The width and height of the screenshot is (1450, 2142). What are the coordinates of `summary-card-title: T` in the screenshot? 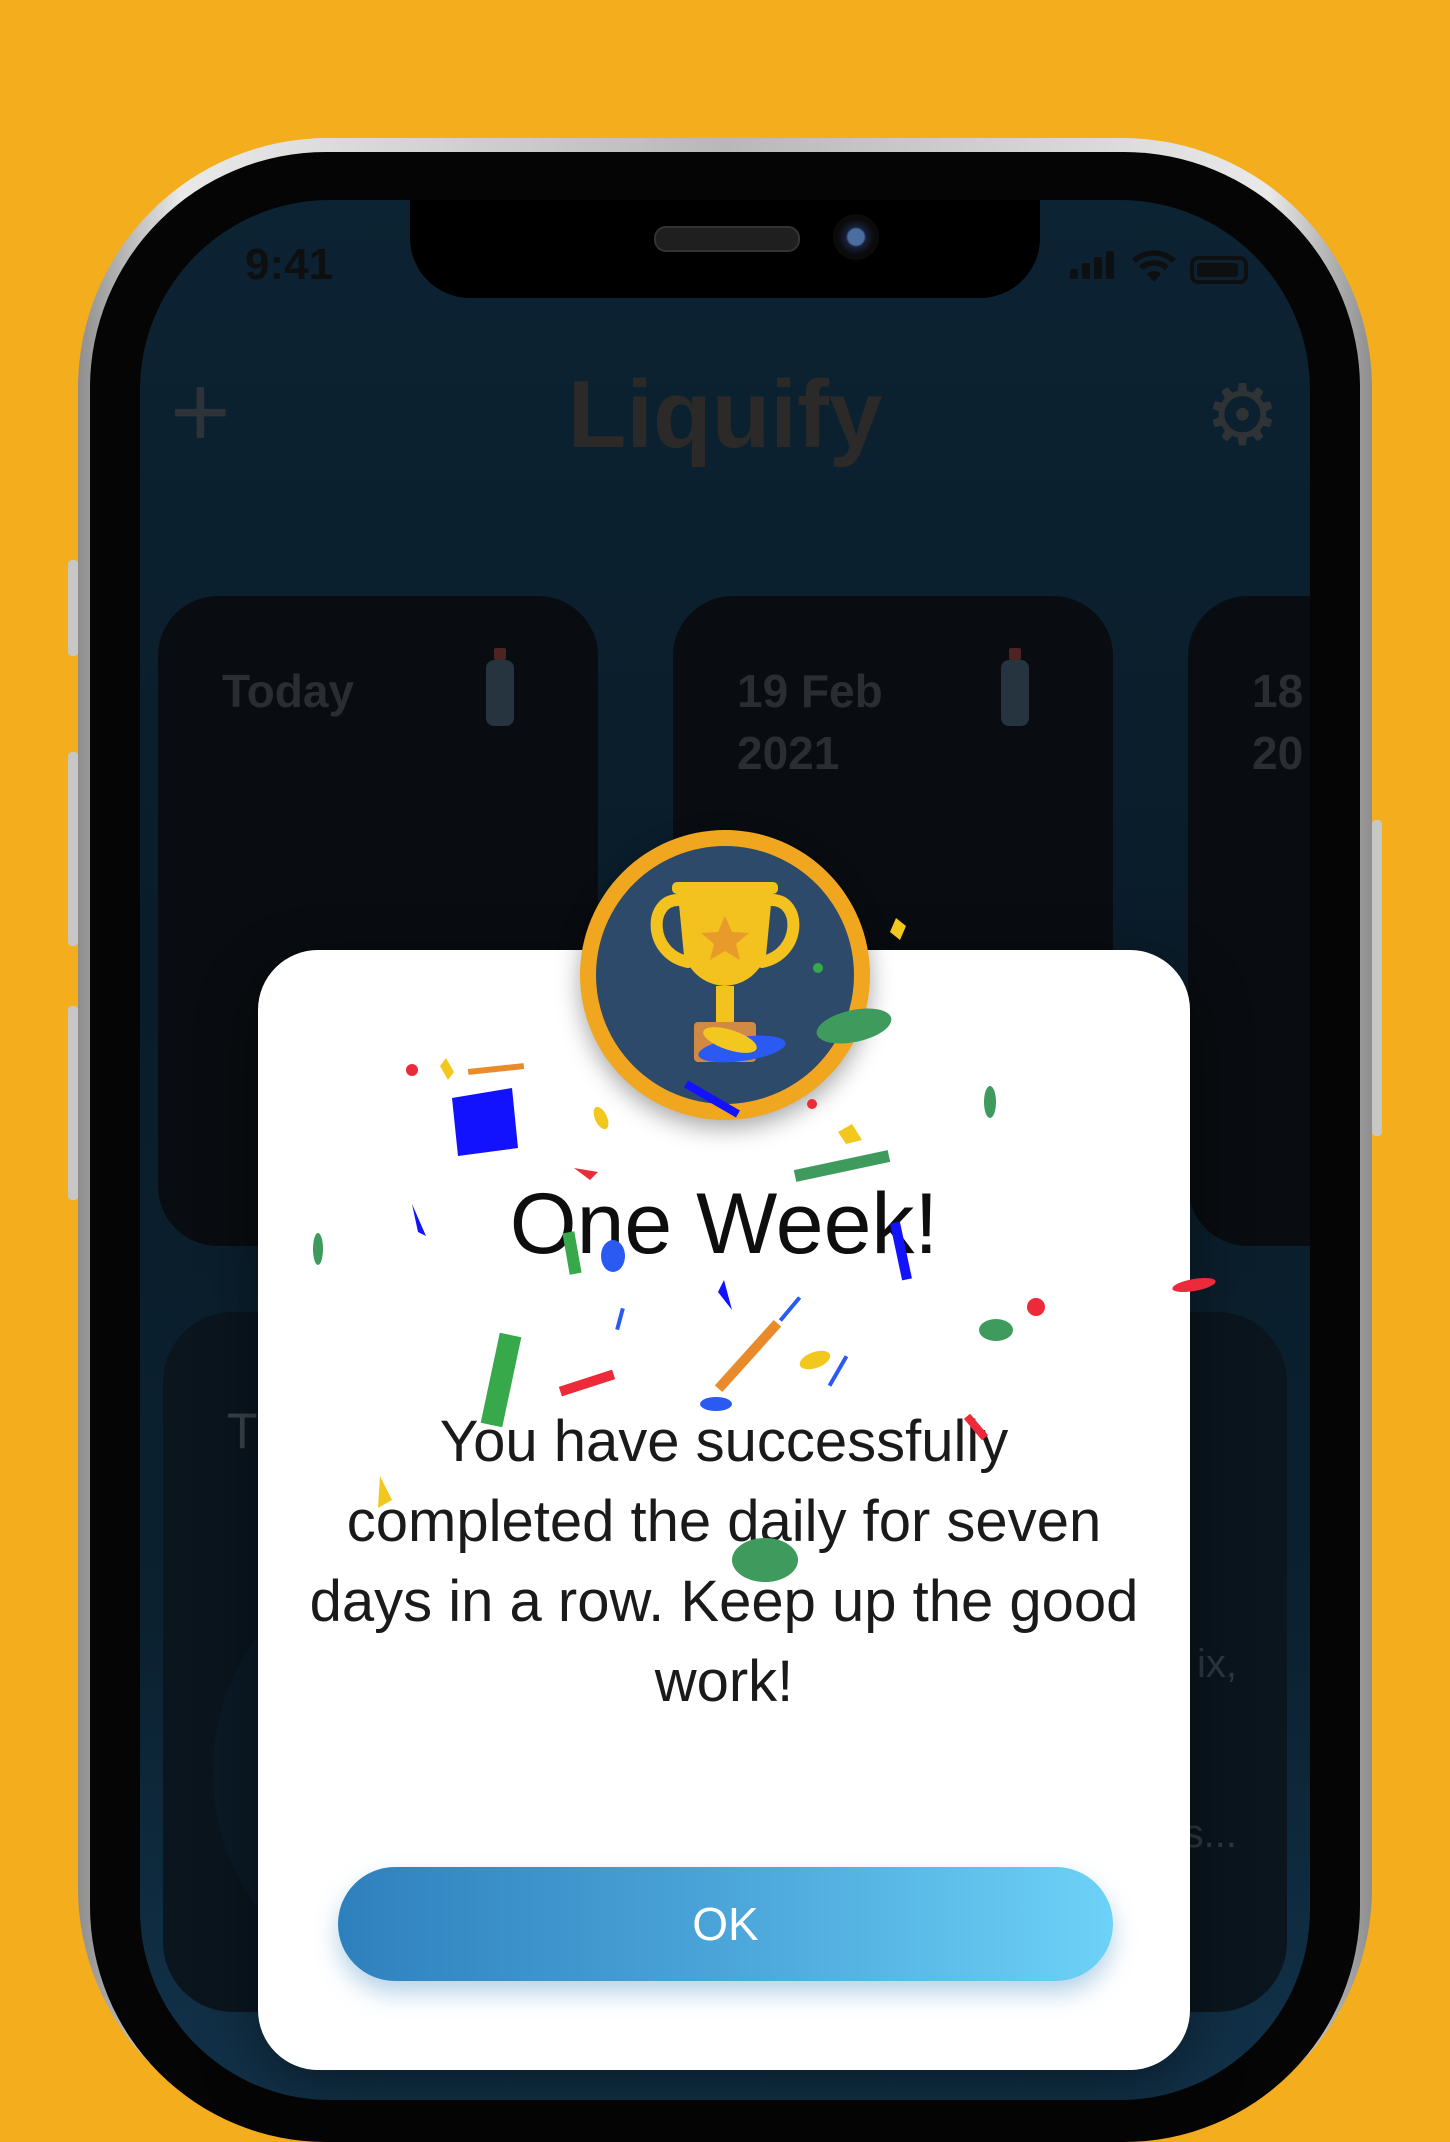 It's located at (242, 1431).